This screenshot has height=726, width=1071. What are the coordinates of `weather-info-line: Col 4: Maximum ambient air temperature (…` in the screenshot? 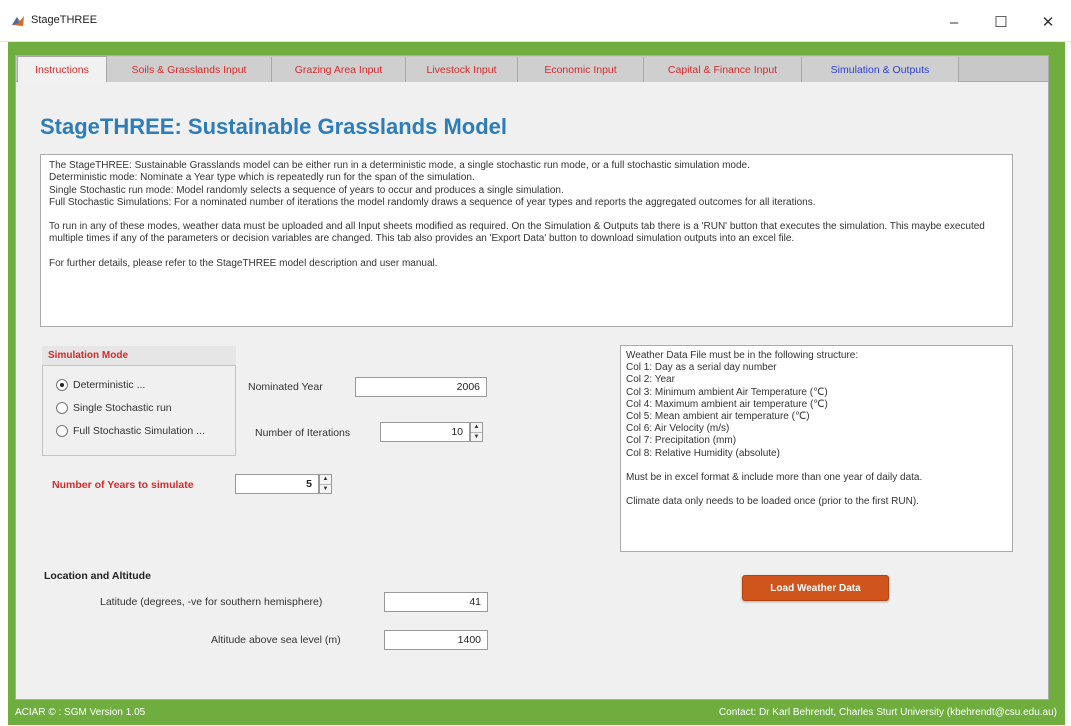 It's located at (727, 404).